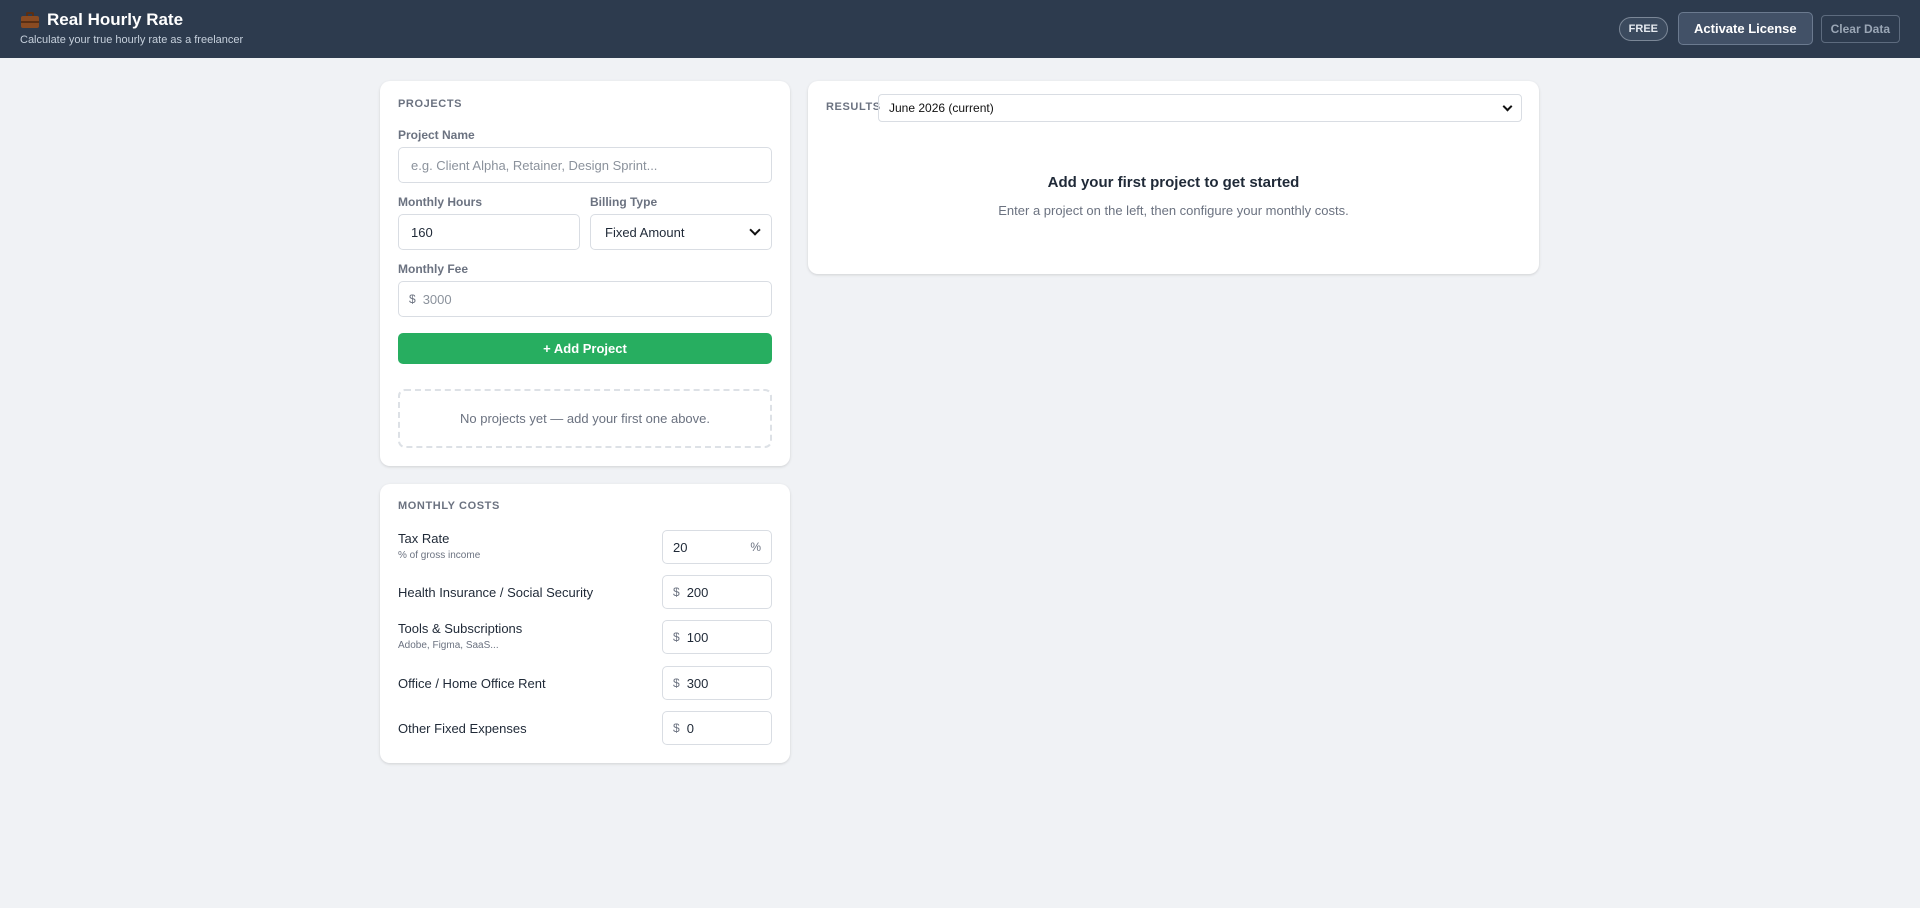  I want to click on clear-data-button: Clear Data, so click(1860, 28).